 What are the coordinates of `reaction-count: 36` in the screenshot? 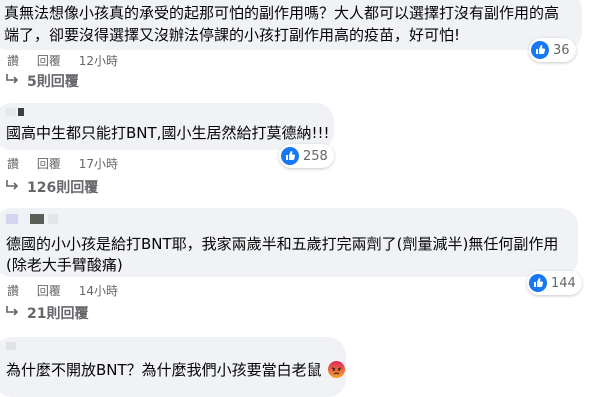 It's located at (561, 50).